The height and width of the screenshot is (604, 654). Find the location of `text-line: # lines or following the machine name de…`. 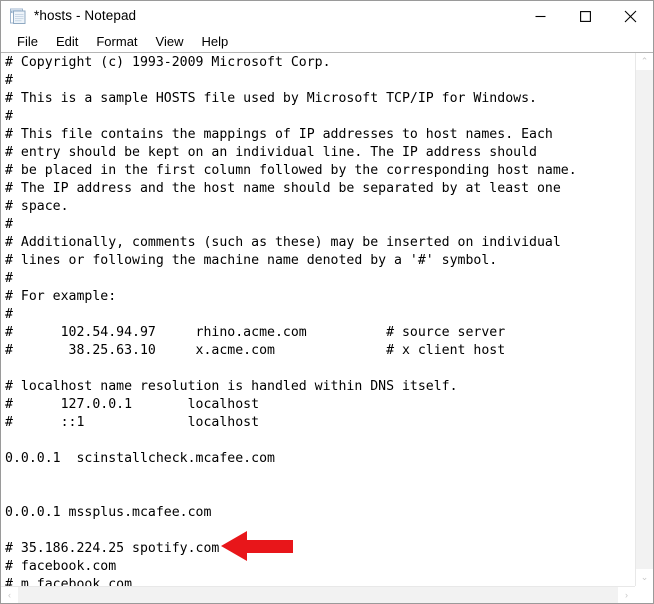

text-line: # lines or following the machine name de… is located at coordinates (251, 260).